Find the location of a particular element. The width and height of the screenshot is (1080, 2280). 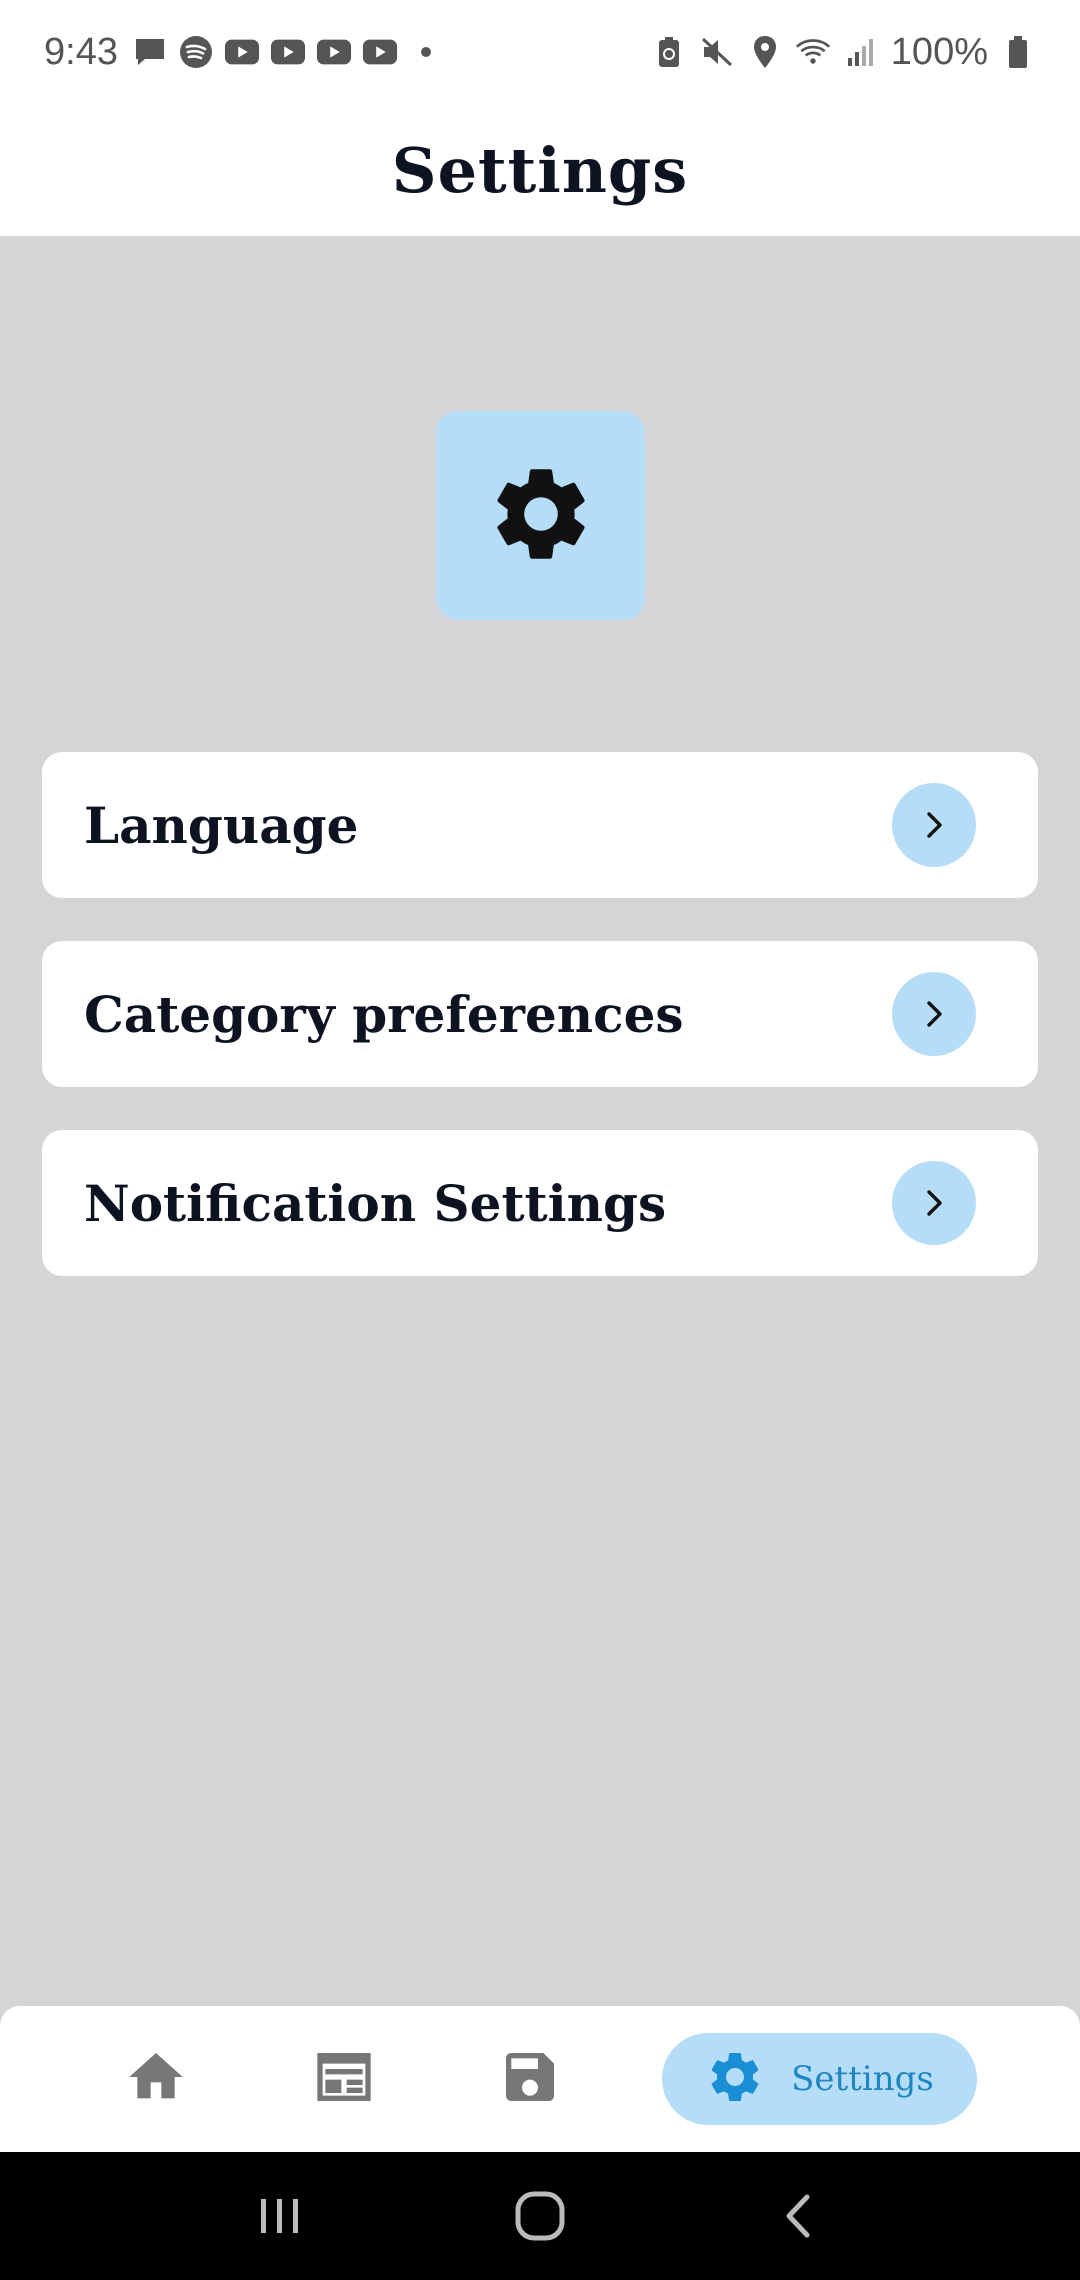

settings-item-notification-settings: Notification Settings is located at coordinates (540, 1203).